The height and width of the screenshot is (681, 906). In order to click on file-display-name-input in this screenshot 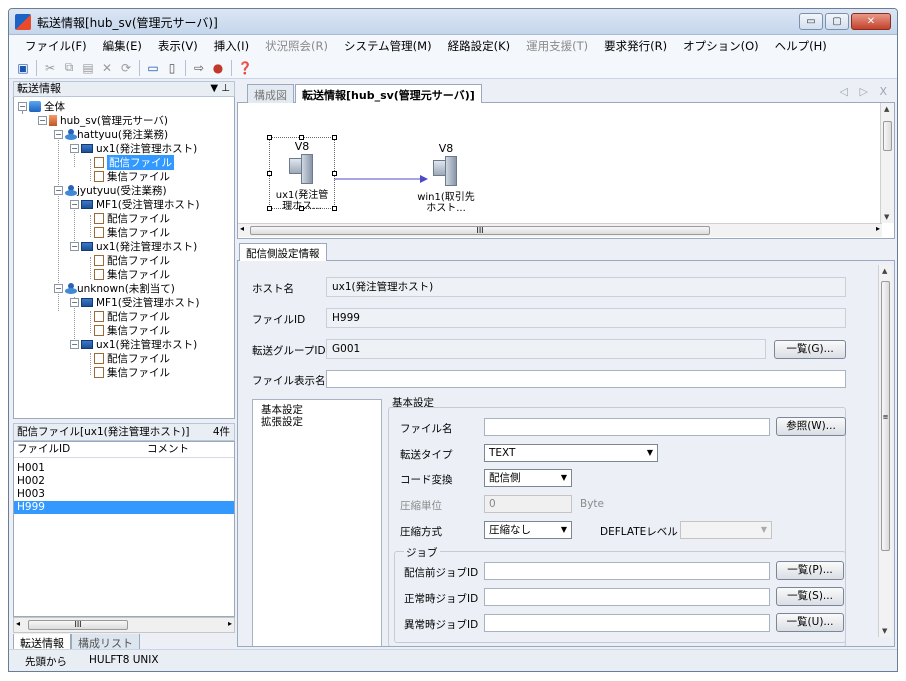, I will do `click(586, 379)`.